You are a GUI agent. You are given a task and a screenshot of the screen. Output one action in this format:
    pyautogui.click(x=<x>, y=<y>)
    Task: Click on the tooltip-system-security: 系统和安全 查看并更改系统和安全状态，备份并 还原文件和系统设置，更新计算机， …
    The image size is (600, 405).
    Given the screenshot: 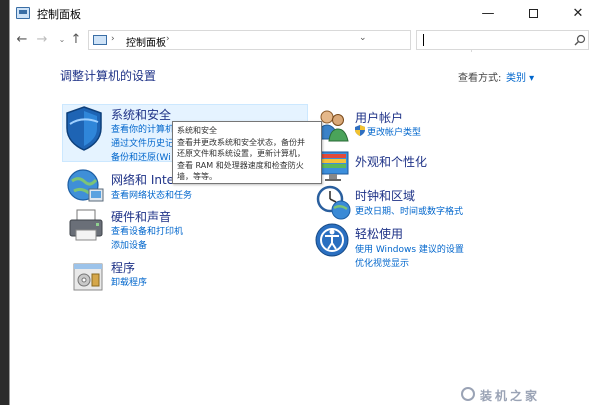 What is the action you would take?
    pyautogui.click(x=247, y=152)
    